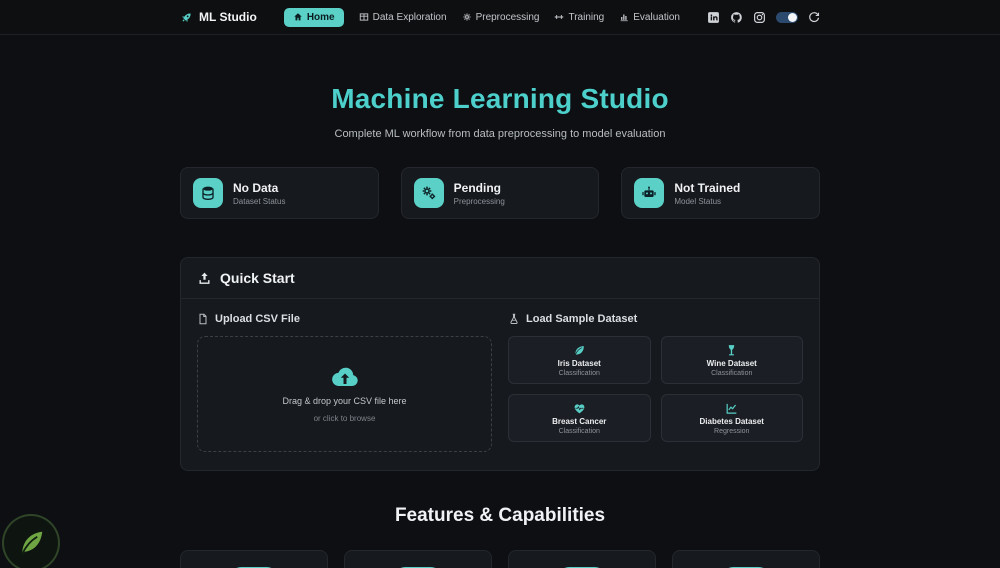 The image size is (1000, 568). What do you see at coordinates (732, 431) in the screenshot?
I see `sample-type: Regression` at bounding box center [732, 431].